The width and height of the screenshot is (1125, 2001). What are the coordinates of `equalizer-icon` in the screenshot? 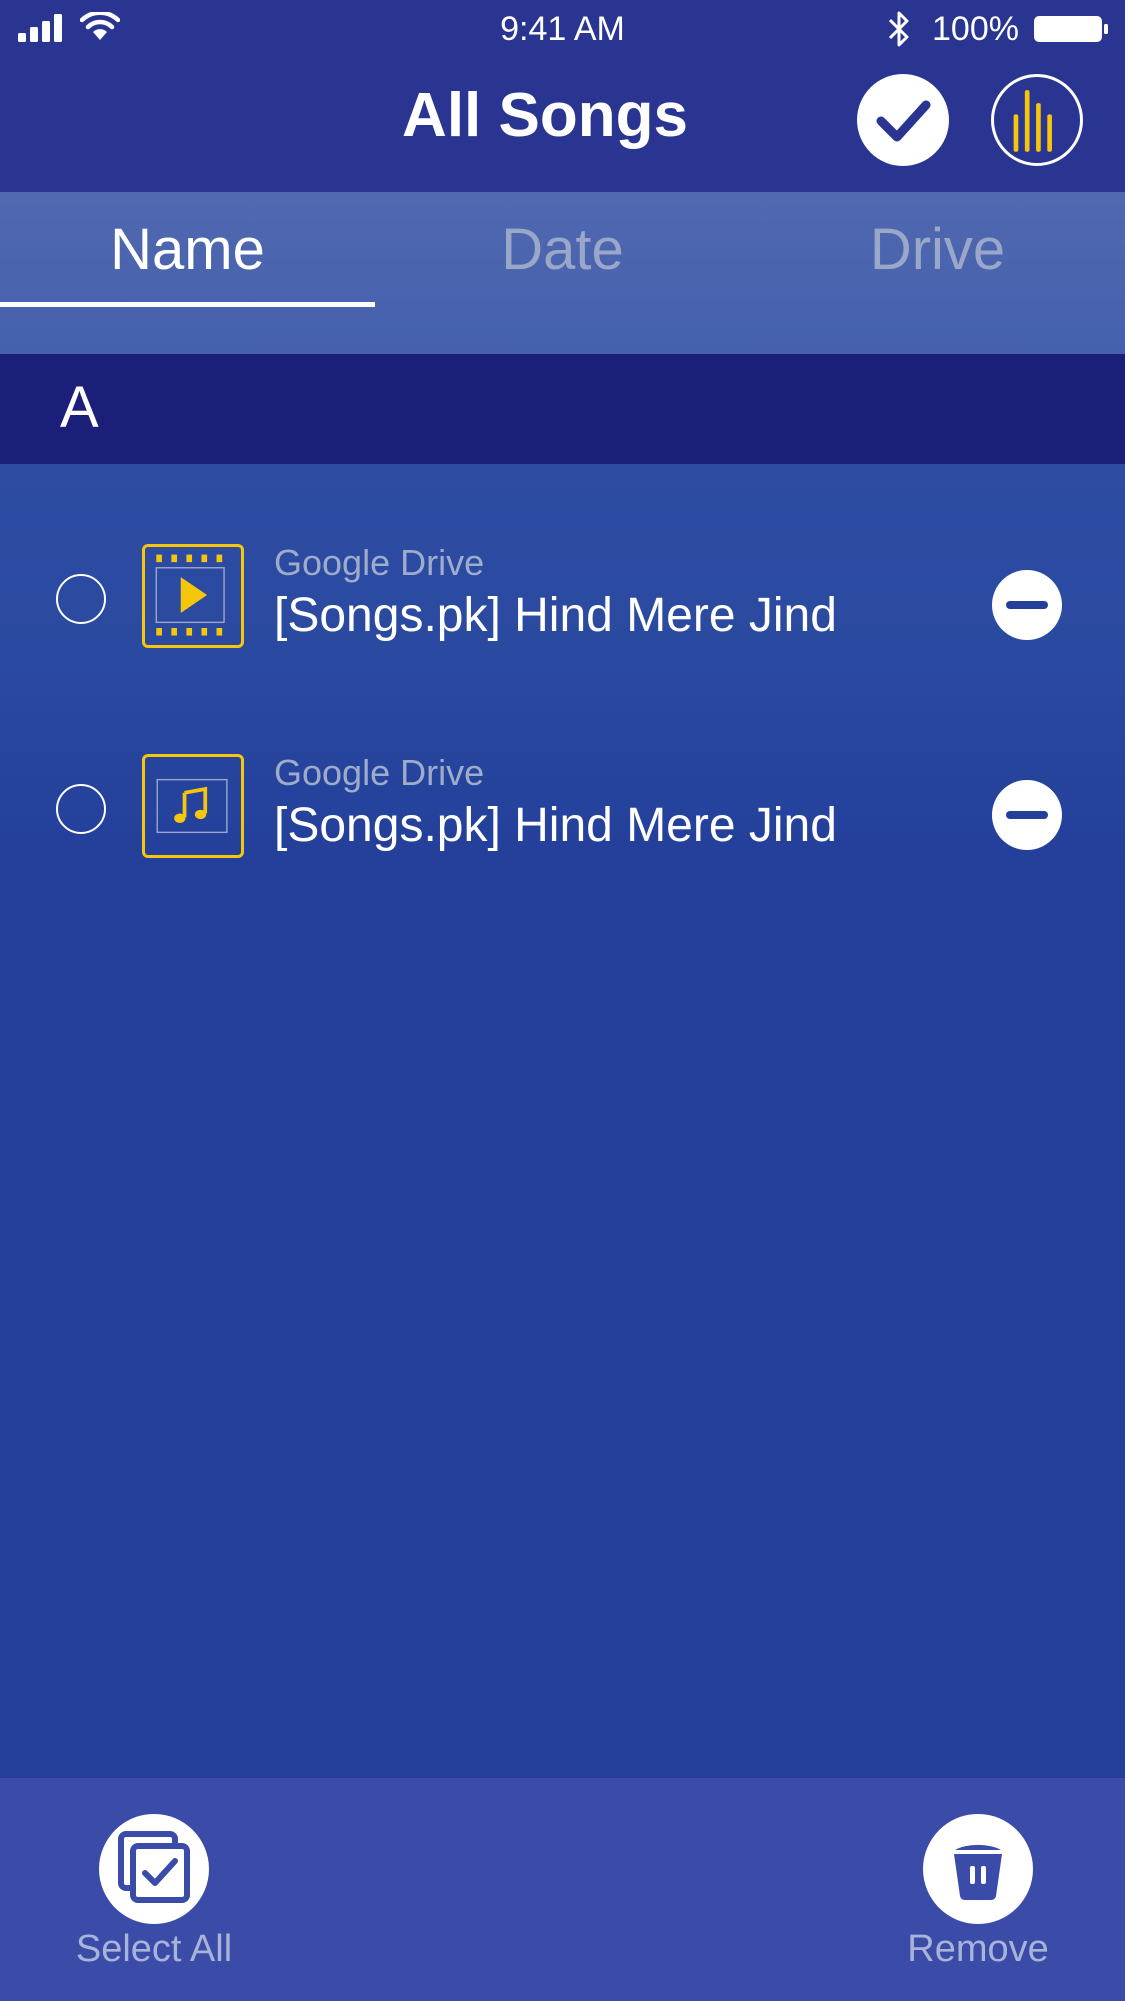 It's located at (1032, 121).